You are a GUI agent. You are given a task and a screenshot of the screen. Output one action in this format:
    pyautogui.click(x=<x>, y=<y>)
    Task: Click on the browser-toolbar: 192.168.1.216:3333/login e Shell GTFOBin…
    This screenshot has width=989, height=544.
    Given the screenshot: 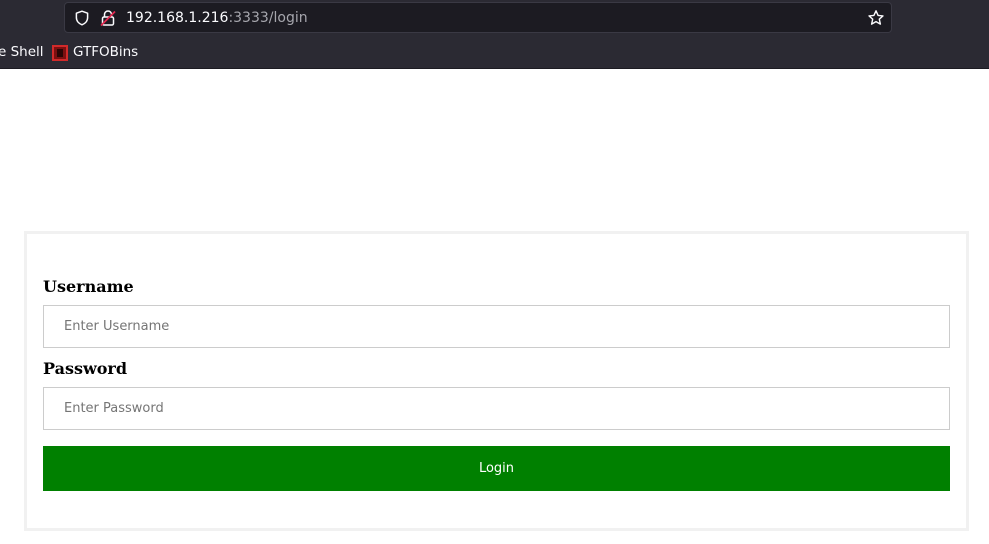 What is the action you would take?
    pyautogui.click(x=494, y=34)
    